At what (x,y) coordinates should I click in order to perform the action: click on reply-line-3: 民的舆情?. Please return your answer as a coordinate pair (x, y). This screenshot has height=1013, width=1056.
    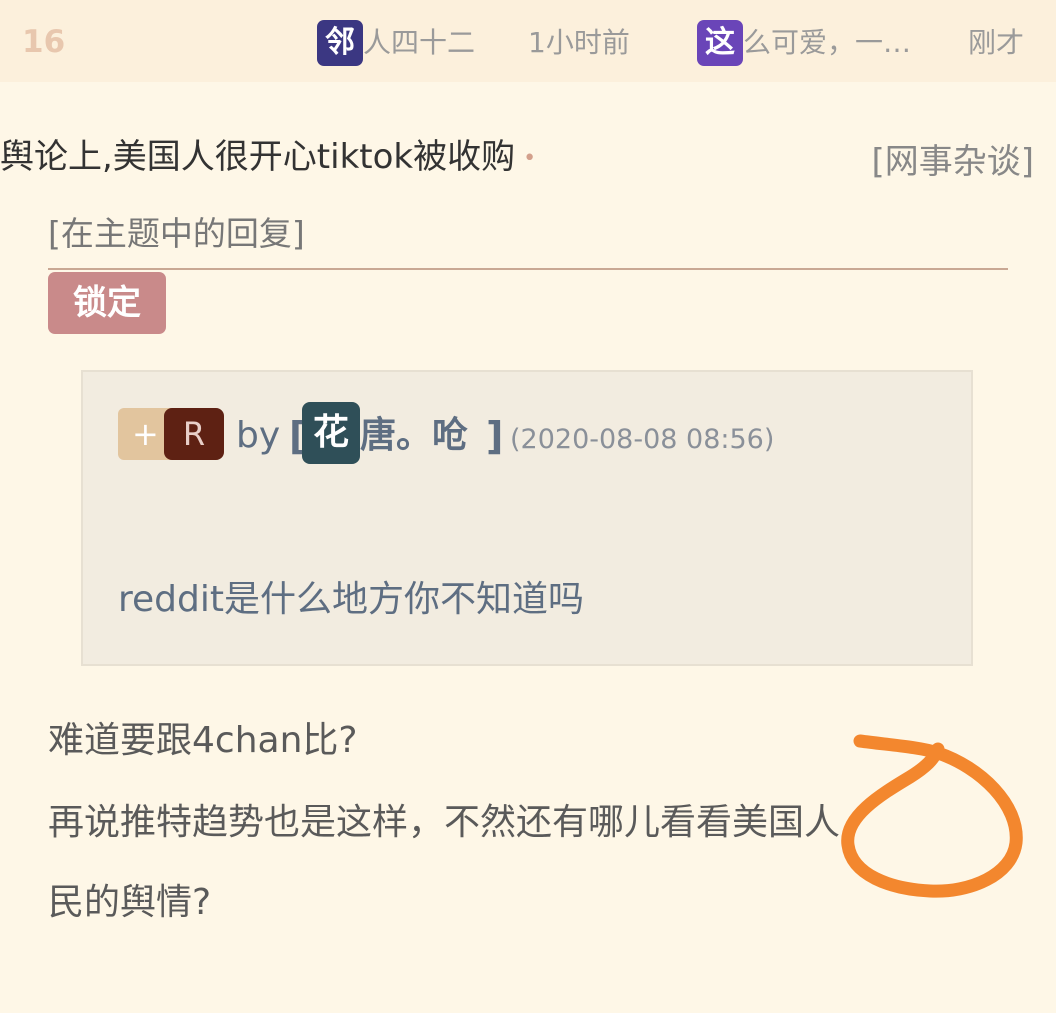
    Looking at the image, I should click on (130, 902).